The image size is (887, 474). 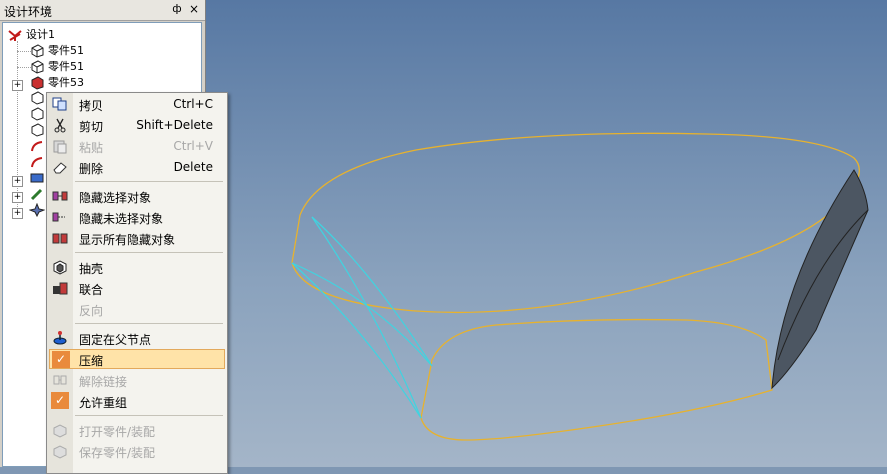 I want to click on pin-icon: ф, so click(x=177, y=9).